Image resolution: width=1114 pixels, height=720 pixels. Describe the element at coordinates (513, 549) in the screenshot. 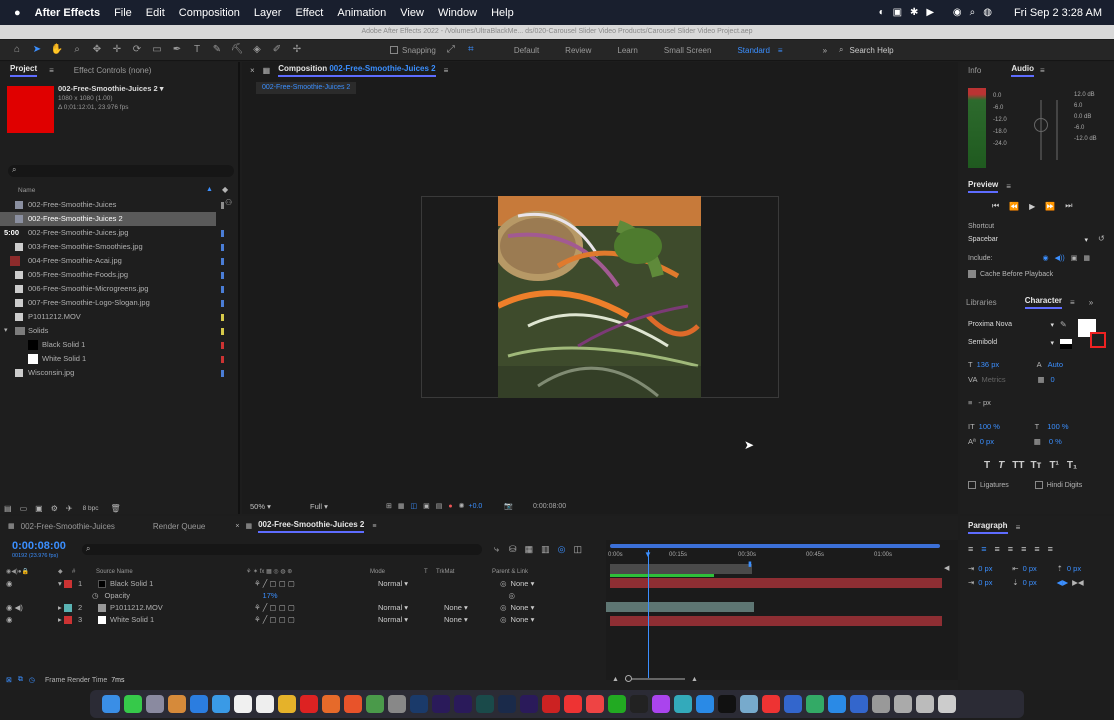

I see `draft-3d-icon: ⛁` at that location.